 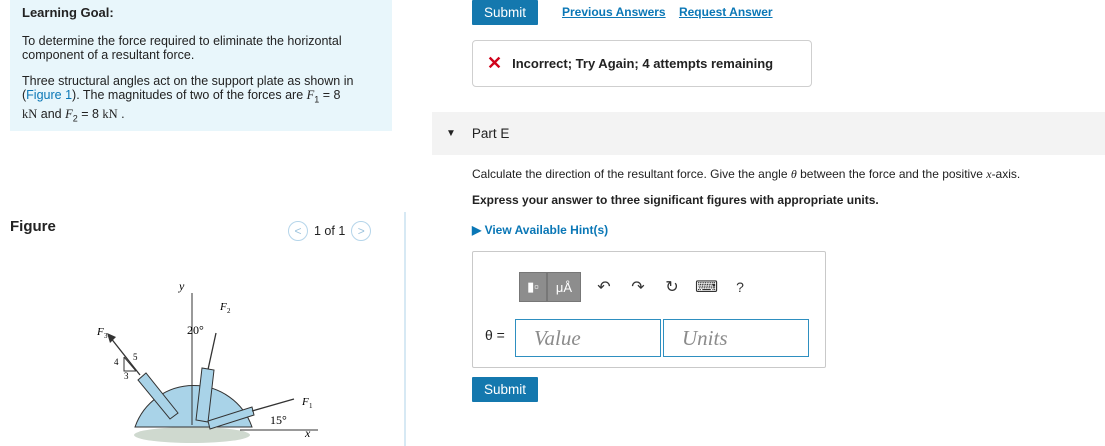 I want to click on figure-page-count: 1 of 1, so click(x=330, y=231).